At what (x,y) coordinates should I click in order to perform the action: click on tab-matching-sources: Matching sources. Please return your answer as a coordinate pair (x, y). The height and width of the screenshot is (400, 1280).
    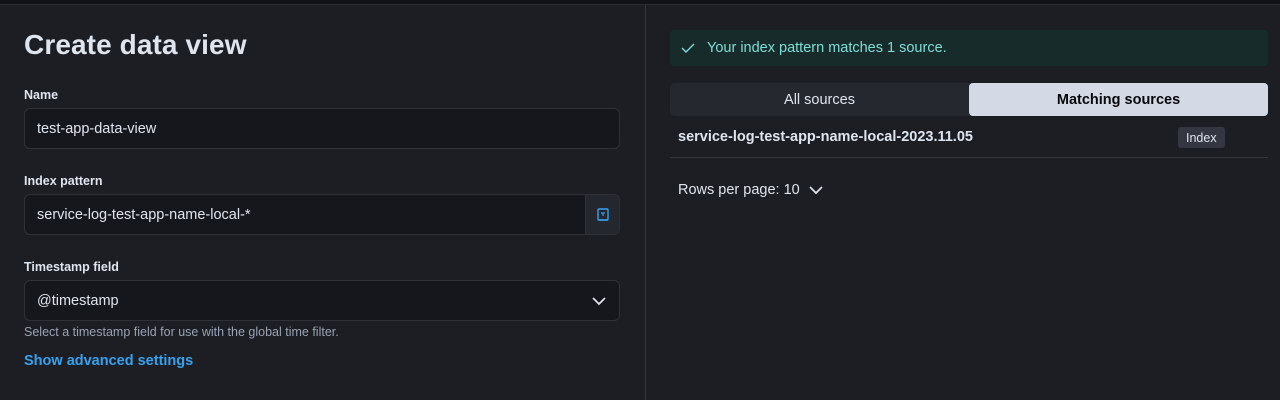
    Looking at the image, I should click on (1118, 99).